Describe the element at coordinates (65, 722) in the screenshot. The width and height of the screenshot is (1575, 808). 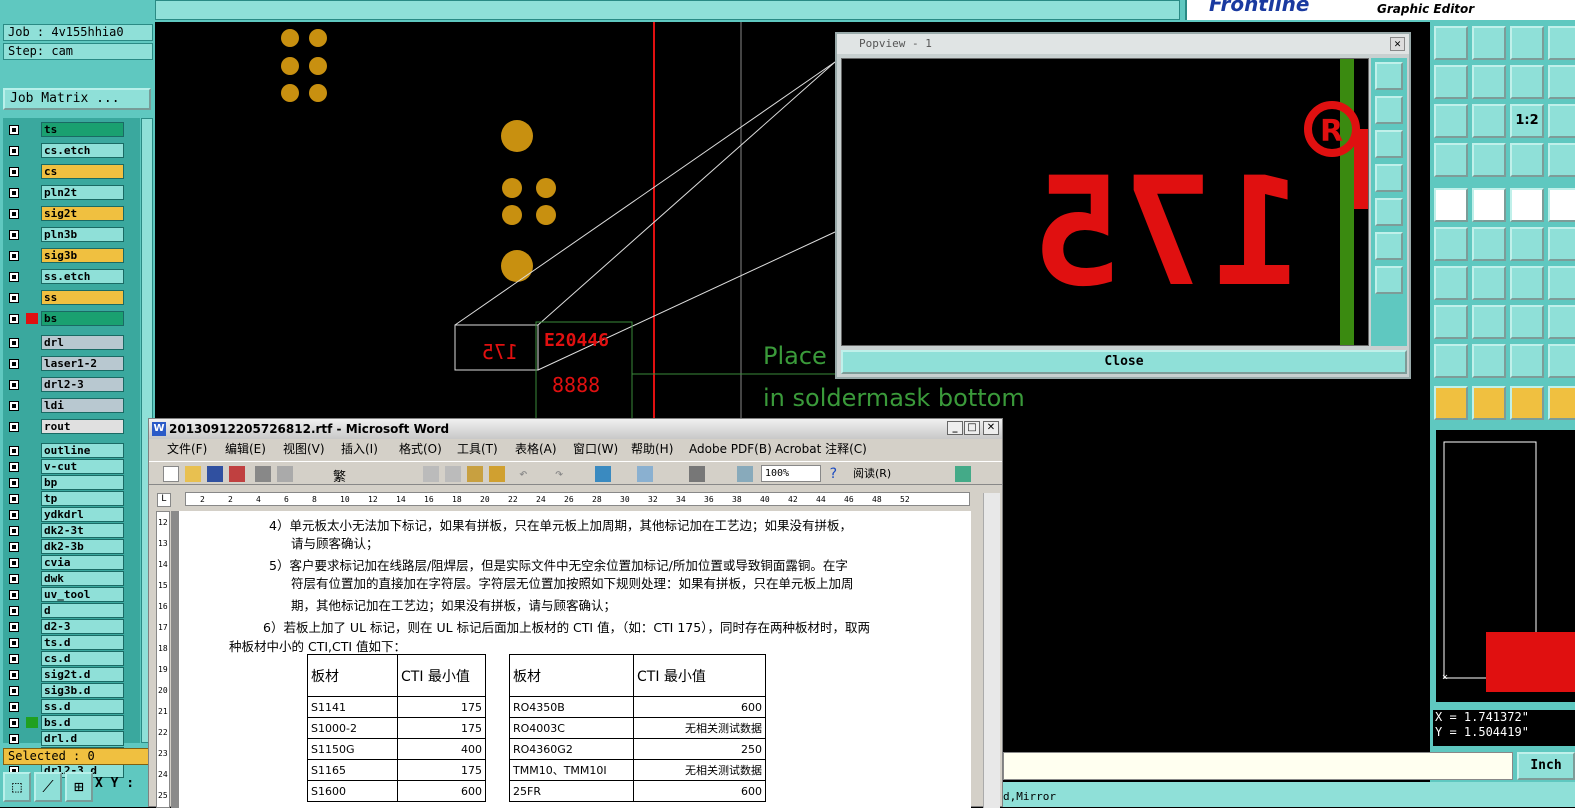
I see `layer-row: bs.d` at that location.